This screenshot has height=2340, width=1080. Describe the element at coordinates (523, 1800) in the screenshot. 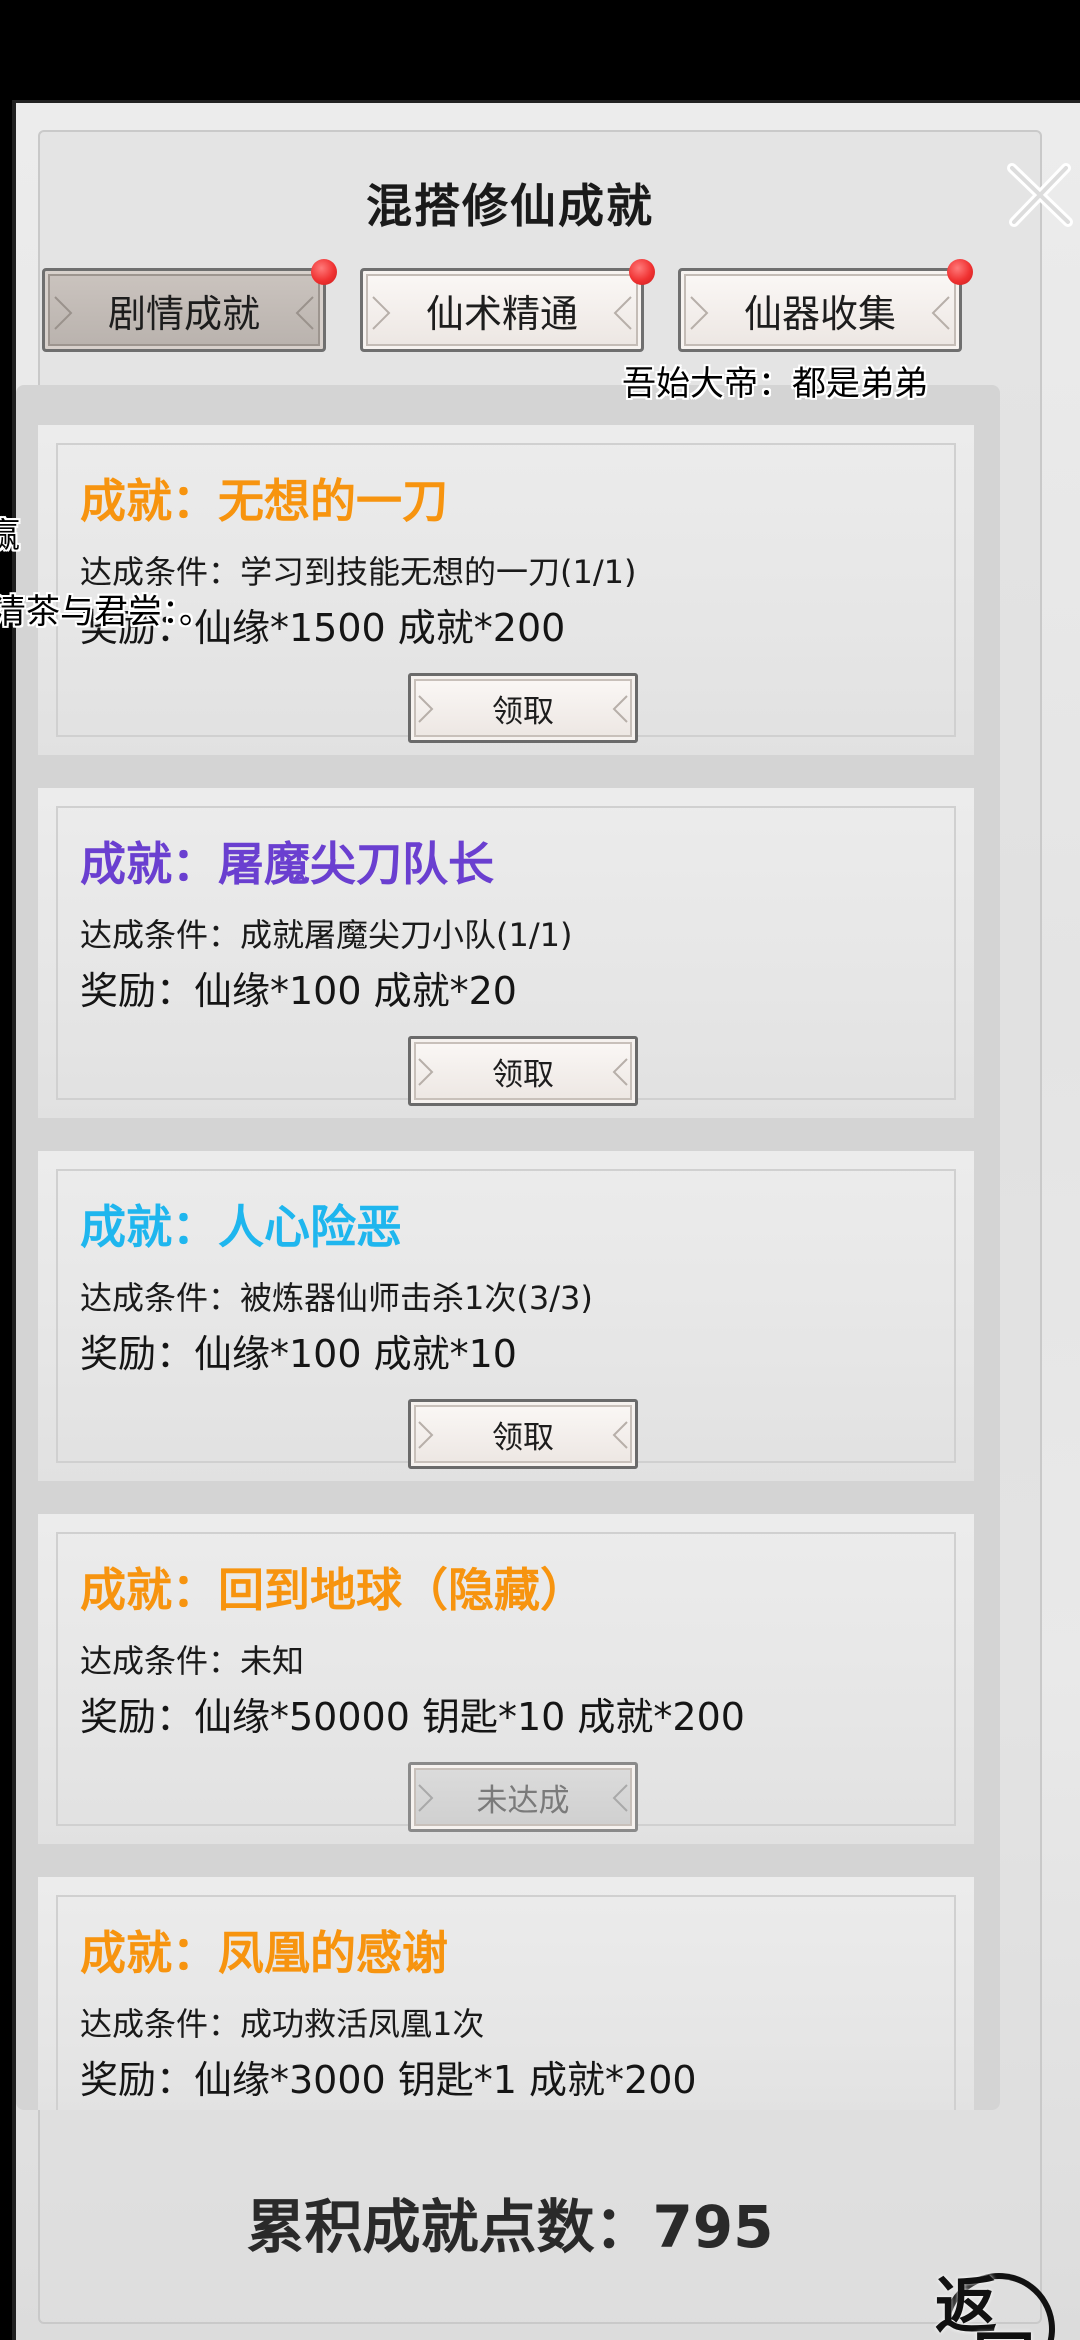

I see `claim-button-label: 未达成` at that location.